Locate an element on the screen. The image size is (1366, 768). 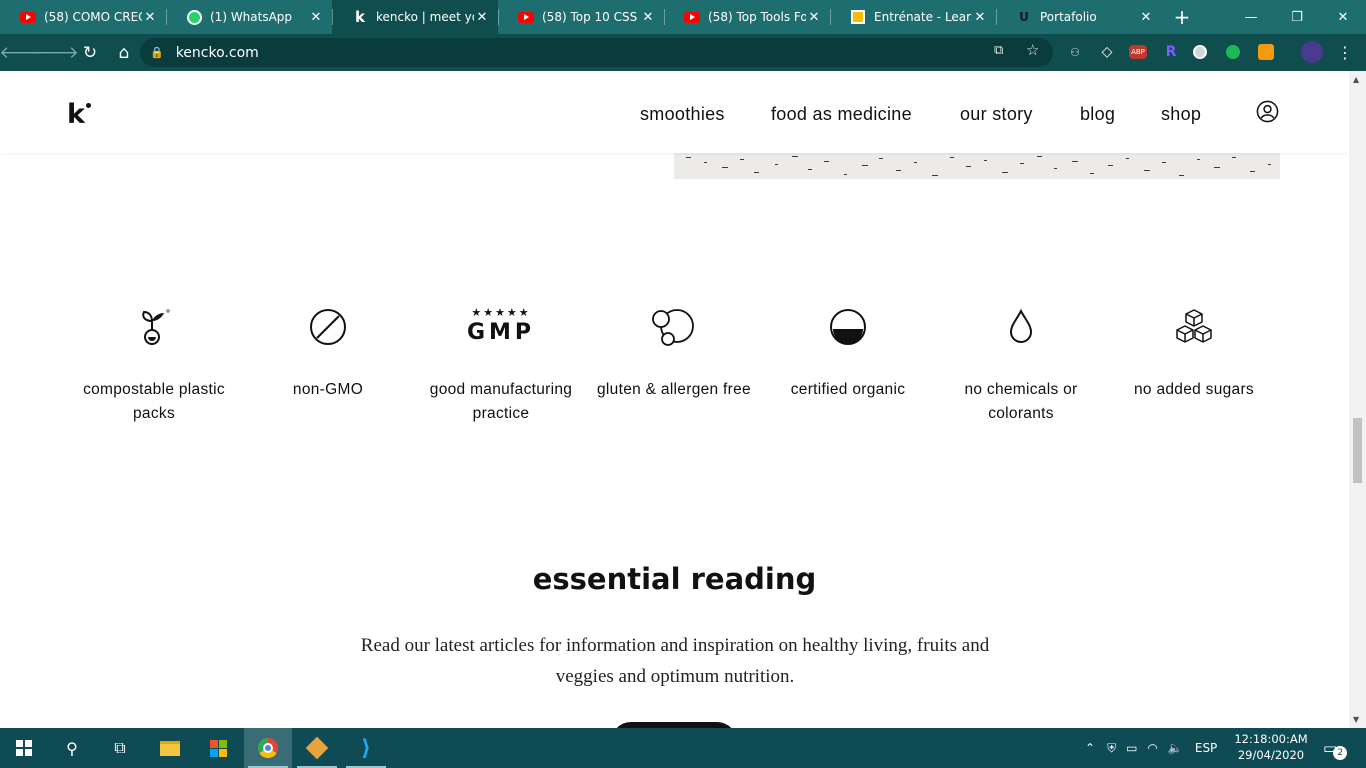
chevron-up-icon: ⌃ is located at coordinates (1090, 748).